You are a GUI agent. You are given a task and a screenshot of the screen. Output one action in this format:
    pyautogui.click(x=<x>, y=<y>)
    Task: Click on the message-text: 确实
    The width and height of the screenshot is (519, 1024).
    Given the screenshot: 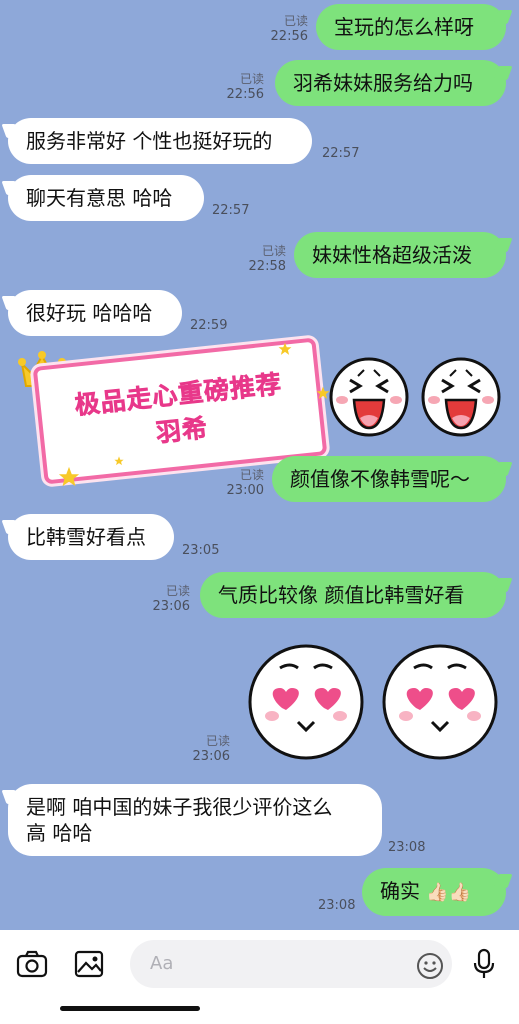 What is the action you would take?
    pyautogui.click(x=400, y=891)
    